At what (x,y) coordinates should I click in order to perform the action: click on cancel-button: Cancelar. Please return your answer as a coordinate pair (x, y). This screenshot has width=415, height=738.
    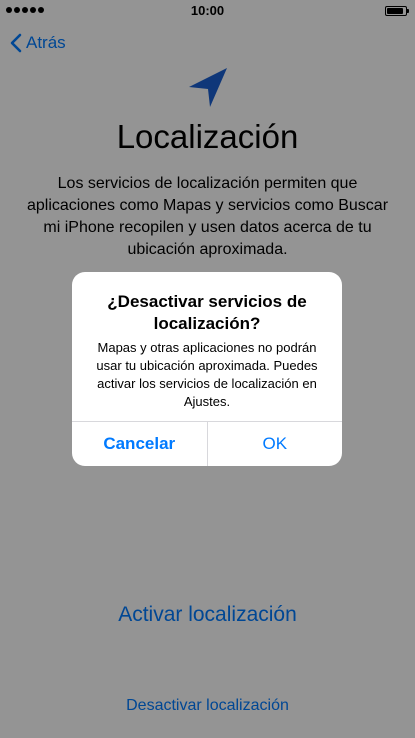
    Looking at the image, I should click on (140, 444).